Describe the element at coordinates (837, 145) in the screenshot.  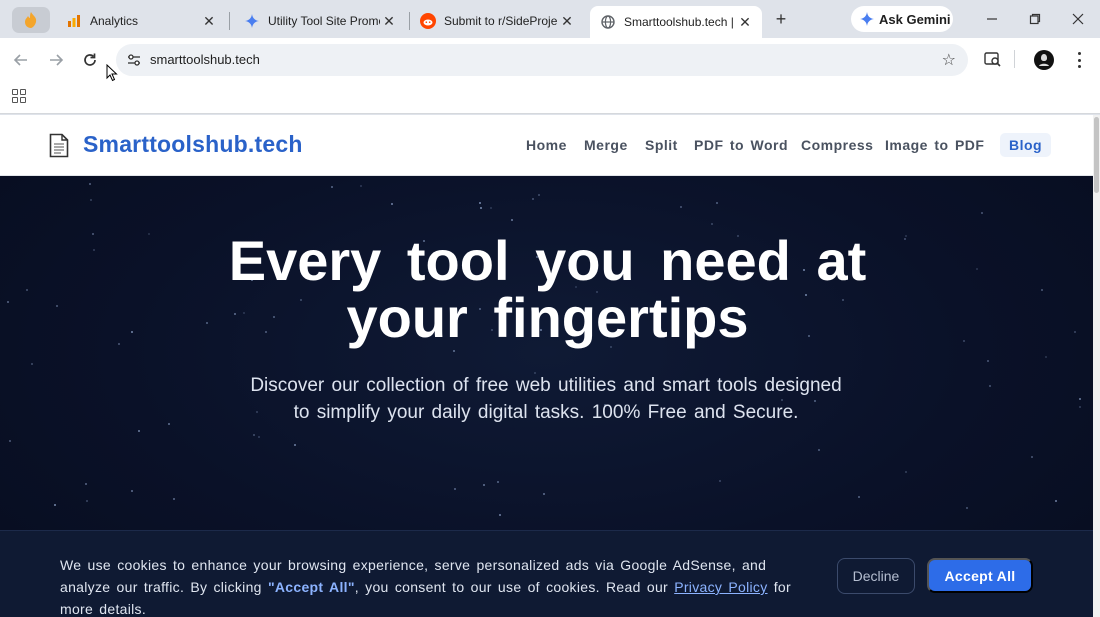
I see `nav-compress: Compress` at that location.